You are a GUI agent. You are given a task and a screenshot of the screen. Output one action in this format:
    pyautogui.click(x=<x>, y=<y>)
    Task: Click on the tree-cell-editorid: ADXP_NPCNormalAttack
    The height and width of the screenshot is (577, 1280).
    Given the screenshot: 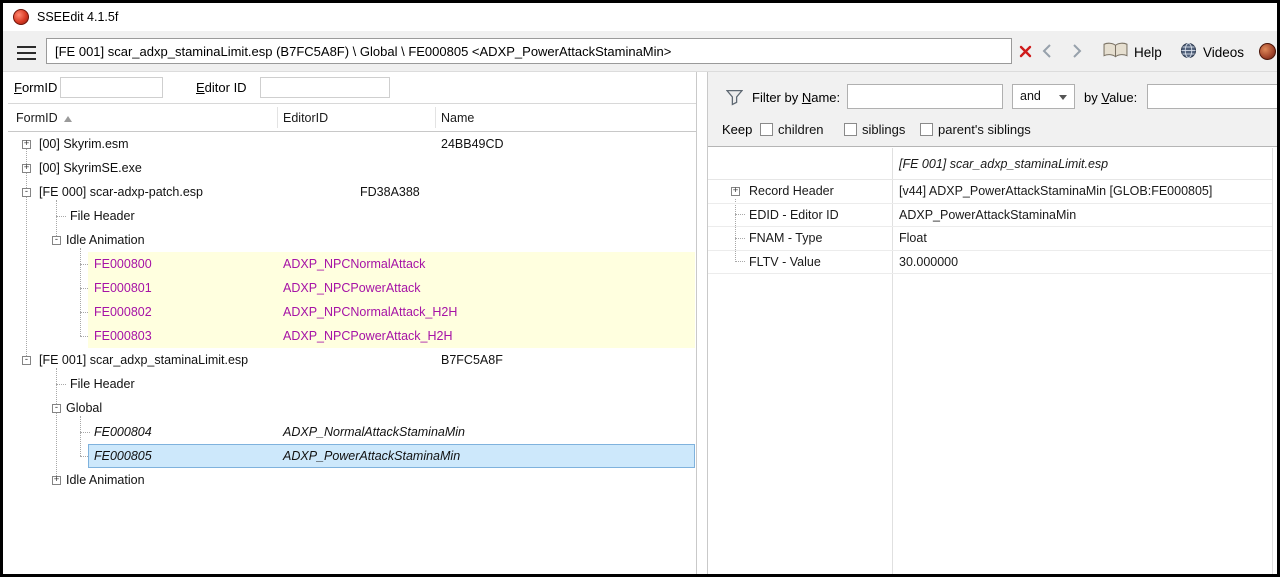 What is the action you would take?
    pyautogui.click(x=354, y=264)
    